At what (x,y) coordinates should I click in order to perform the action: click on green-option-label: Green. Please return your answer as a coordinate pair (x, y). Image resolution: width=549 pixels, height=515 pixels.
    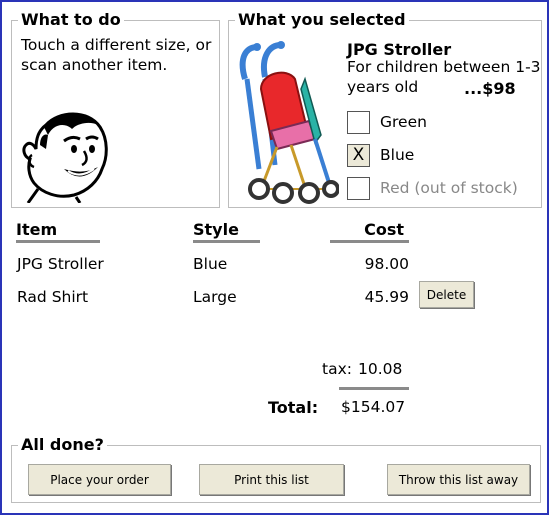
    Looking at the image, I should click on (403, 122).